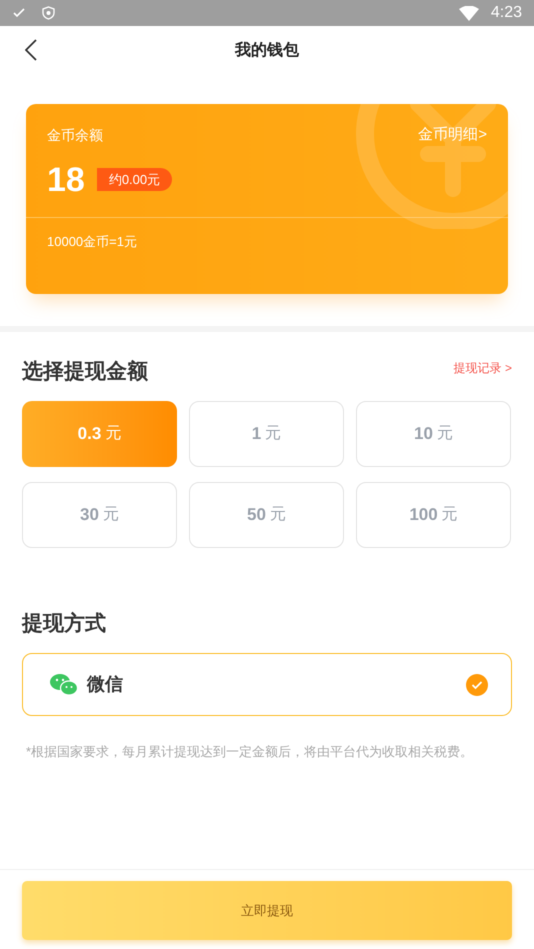 Image resolution: width=534 pixels, height=949 pixels. I want to click on section-title: 选择提现金额, so click(85, 371).